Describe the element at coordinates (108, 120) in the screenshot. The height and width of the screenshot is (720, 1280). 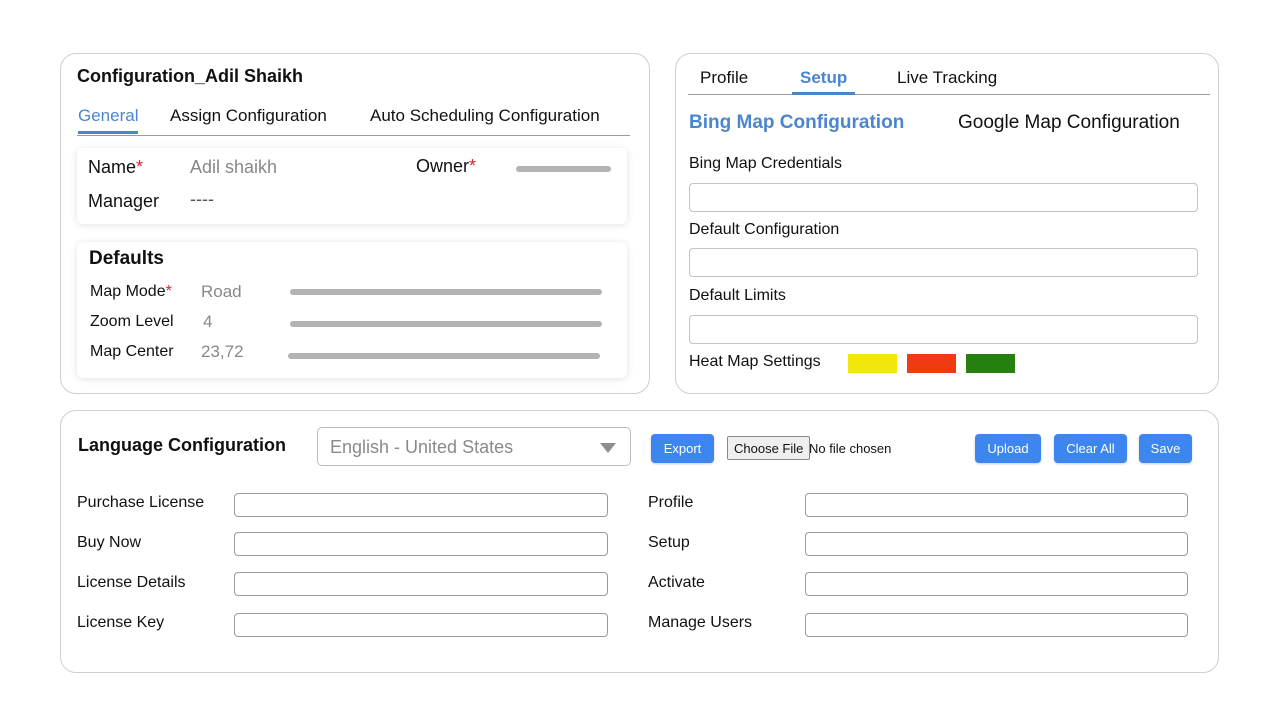
I see `tab-general: General` at that location.